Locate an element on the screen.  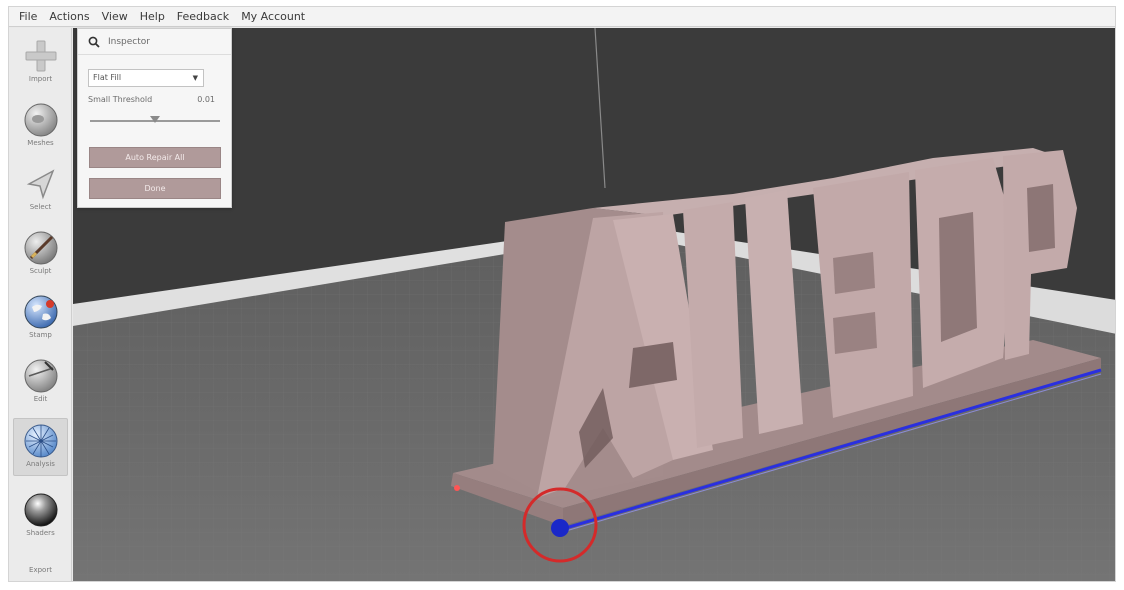
tool-analysis: Analysis is located at coordinates (40, 447).